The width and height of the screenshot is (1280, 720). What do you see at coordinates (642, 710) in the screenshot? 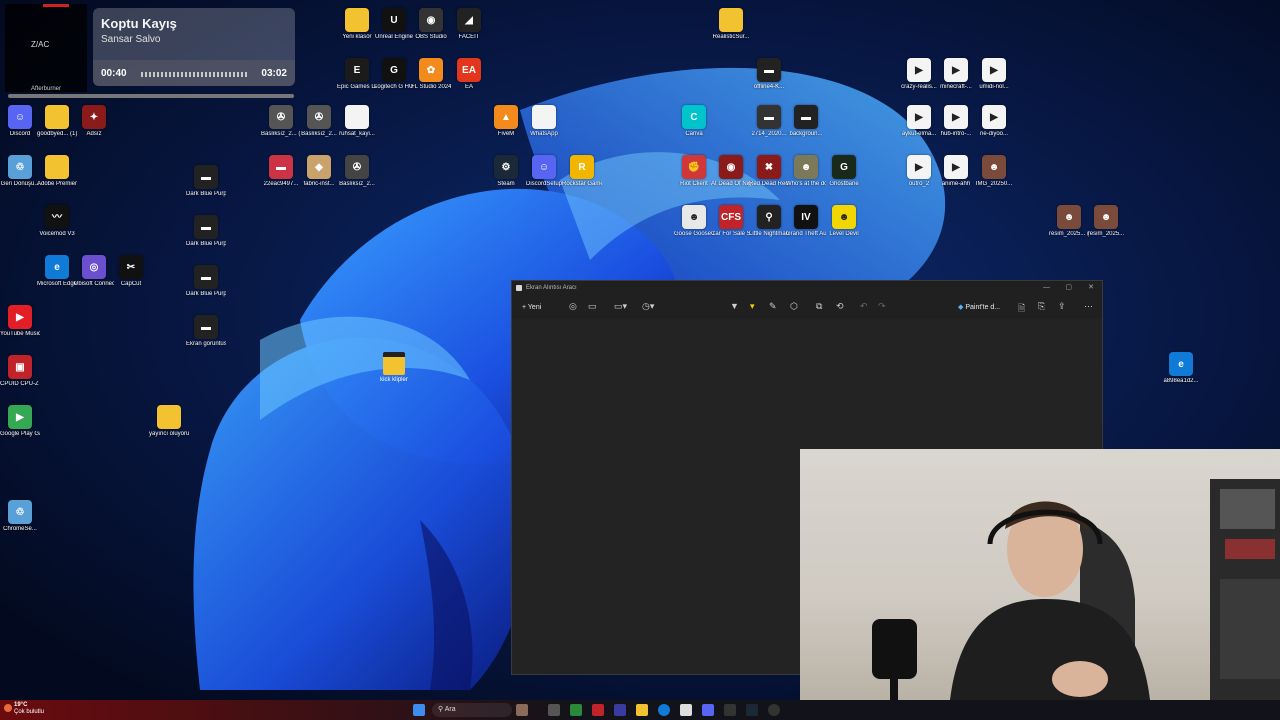
I see `file-explorer-icon` at bounding box center [642, 710].